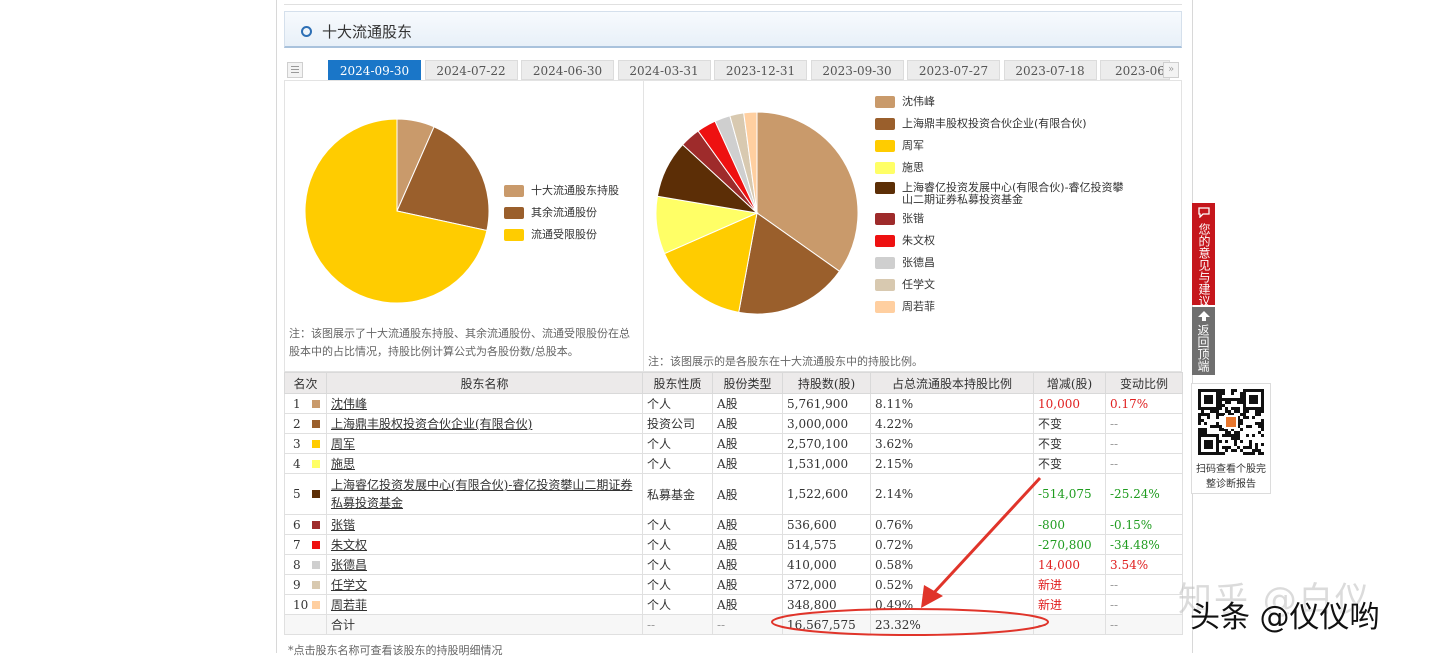  Describe the element at coordinates (484, 524) in the screenshot. I see `holder-name-cell: 张锴` at that location.